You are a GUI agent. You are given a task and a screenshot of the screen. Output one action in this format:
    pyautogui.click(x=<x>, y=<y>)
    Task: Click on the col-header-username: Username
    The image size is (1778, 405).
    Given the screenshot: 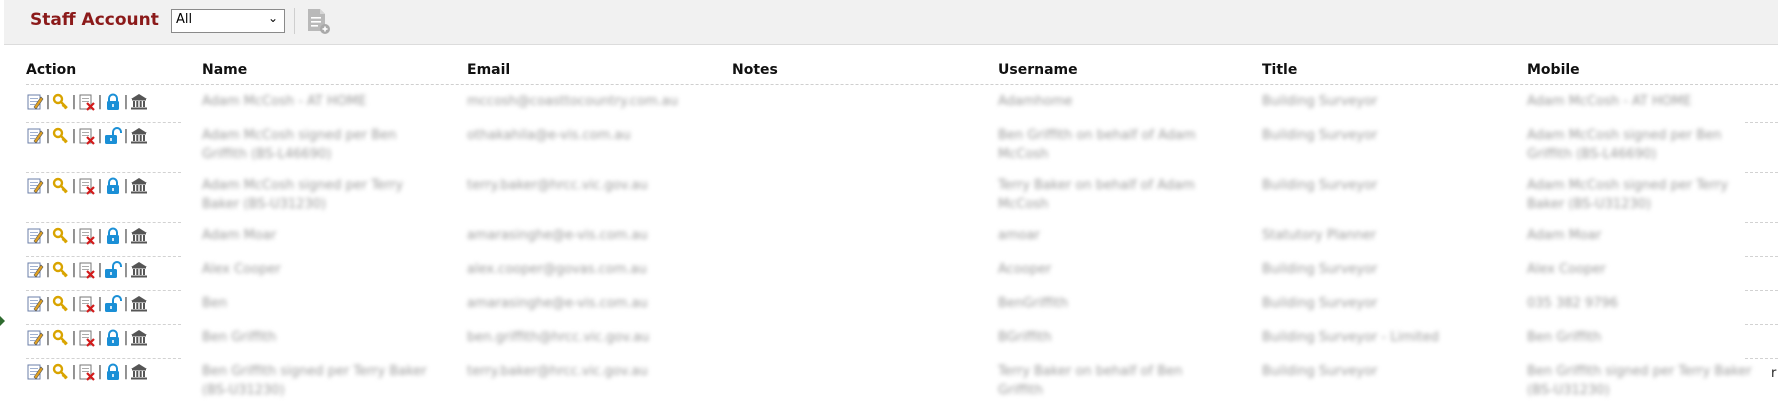 What is the action you would take?
    pyautogui.click(x=1038, y=70)
    